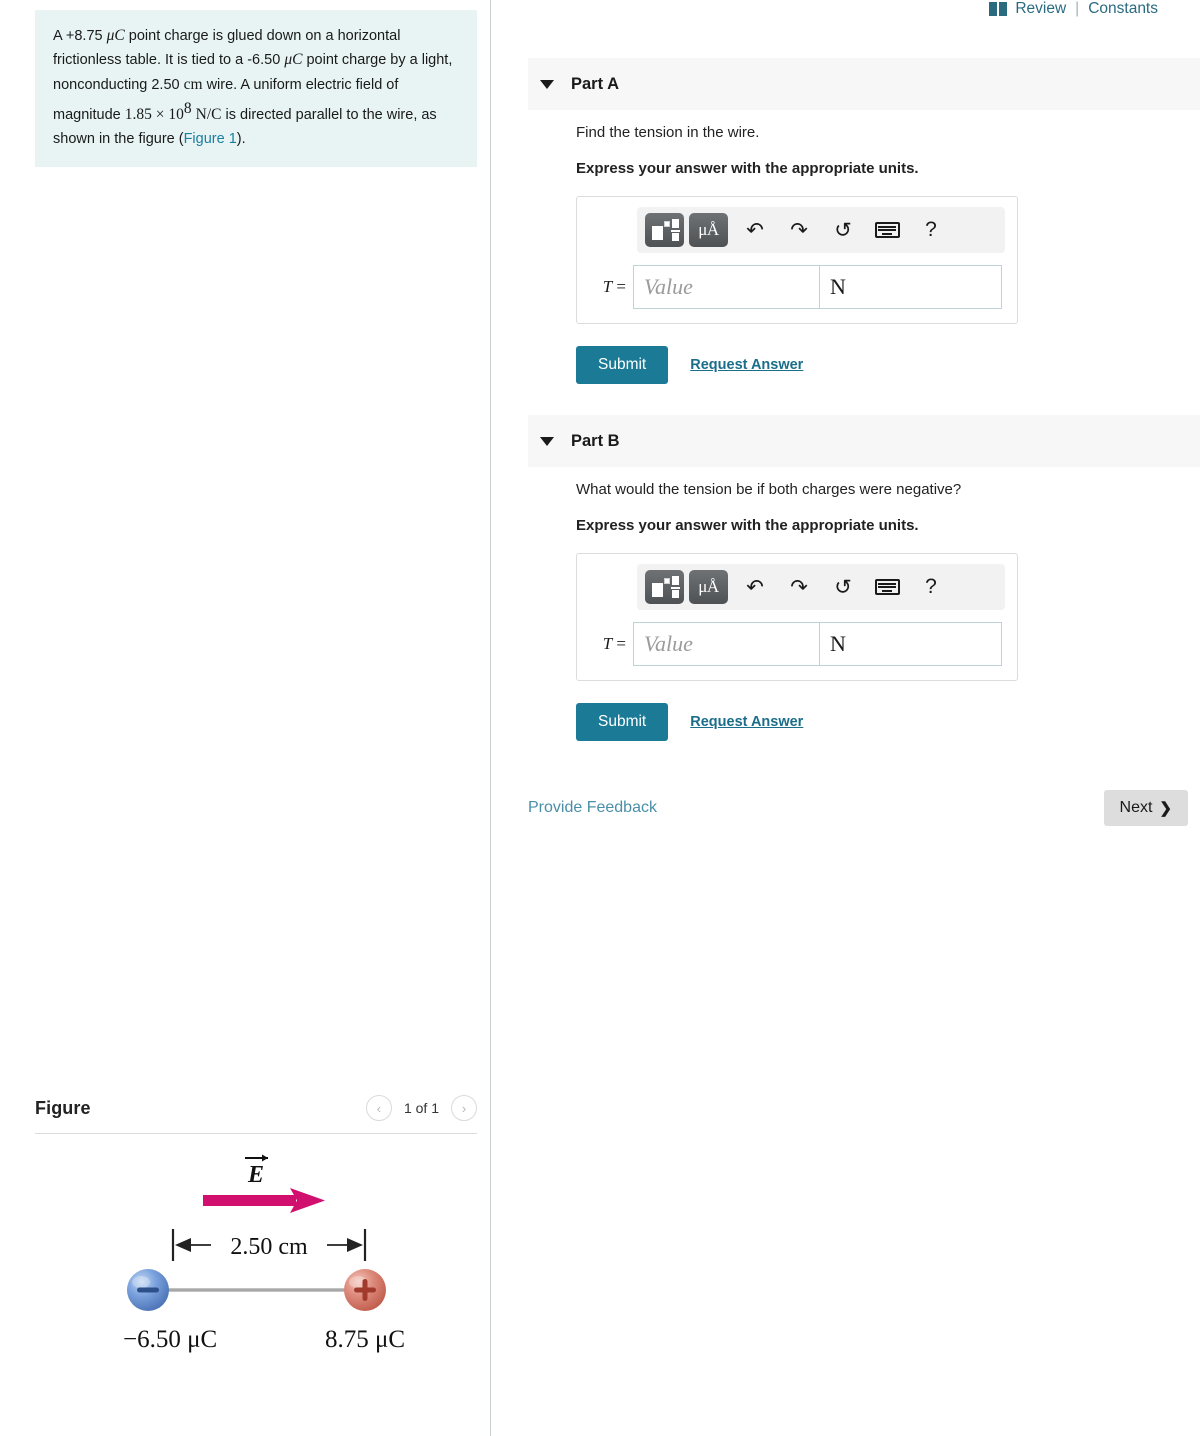  I want to click on part-b-header: Part B, so click(864, 441).